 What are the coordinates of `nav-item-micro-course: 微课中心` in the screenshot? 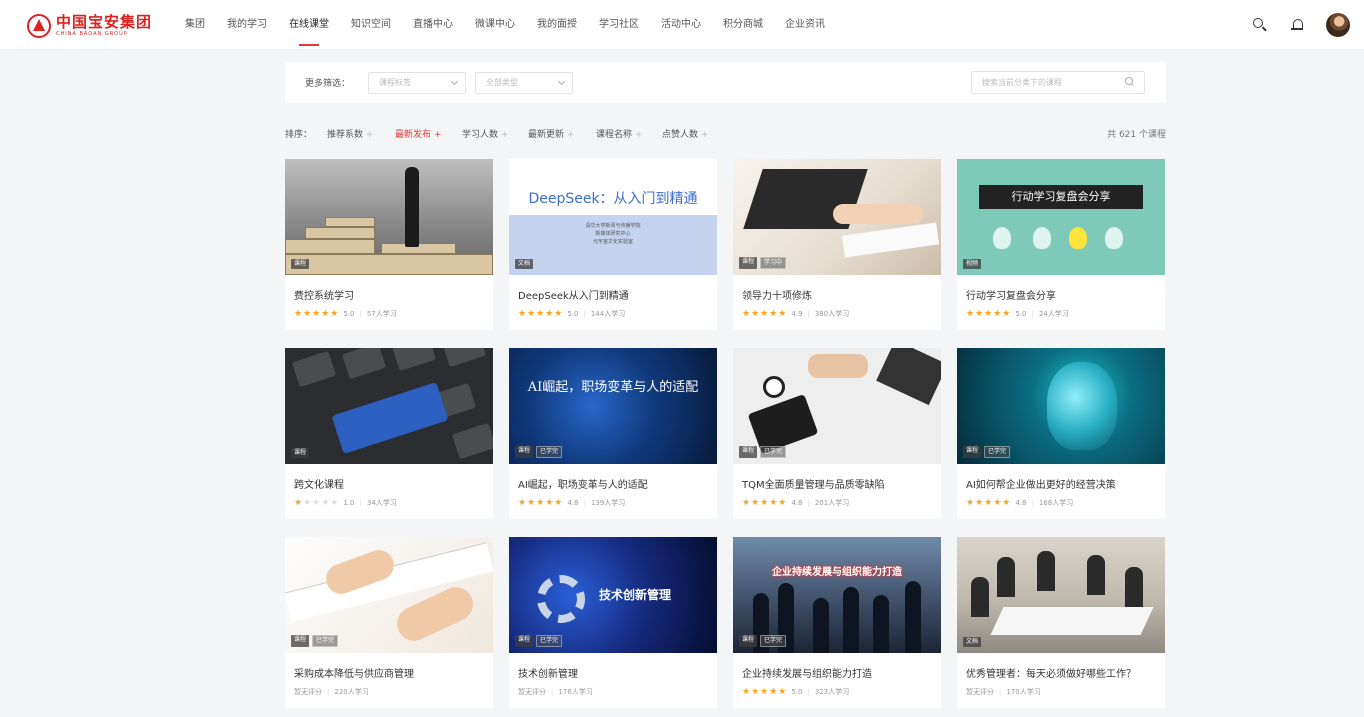 It's located at (495, 25).